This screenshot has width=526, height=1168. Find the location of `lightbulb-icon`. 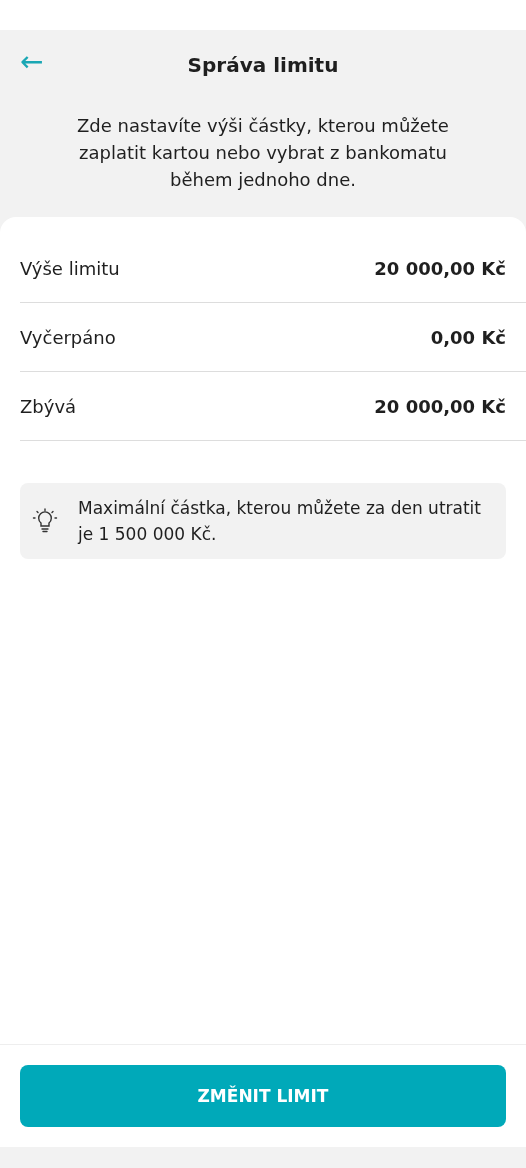

lightbulb-icon is located at coordinates (45, 521).